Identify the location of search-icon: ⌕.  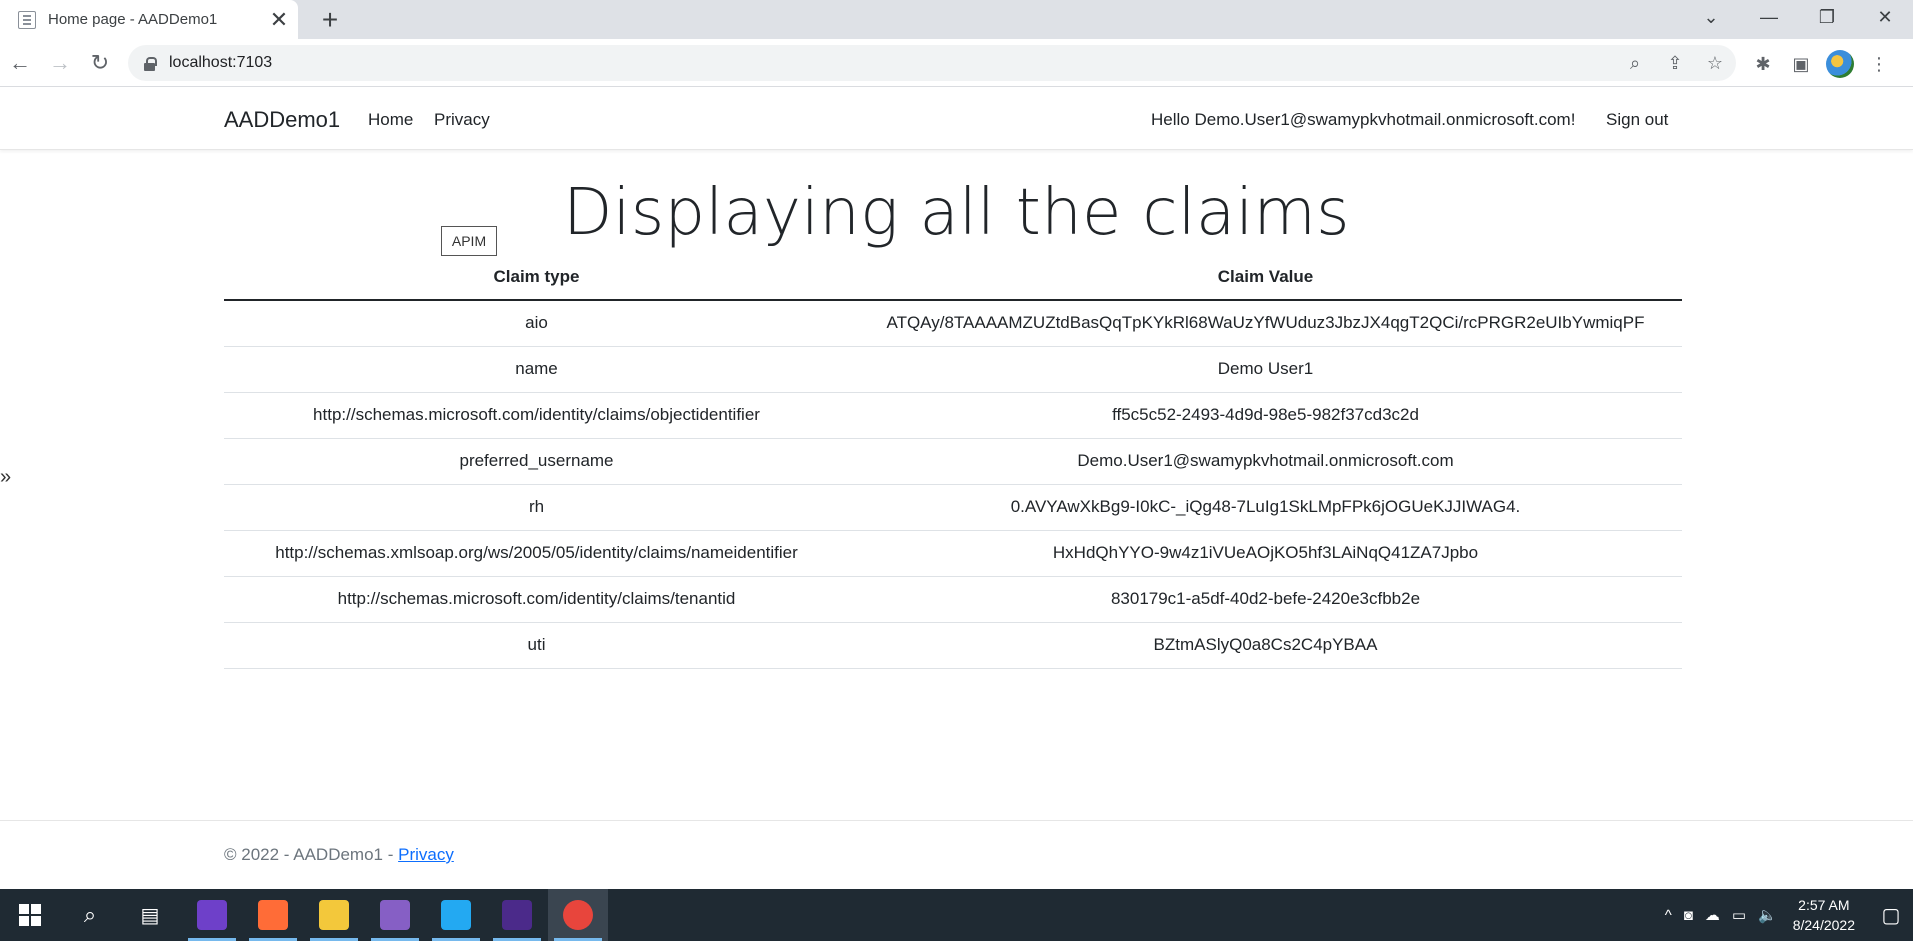
(90, 915).